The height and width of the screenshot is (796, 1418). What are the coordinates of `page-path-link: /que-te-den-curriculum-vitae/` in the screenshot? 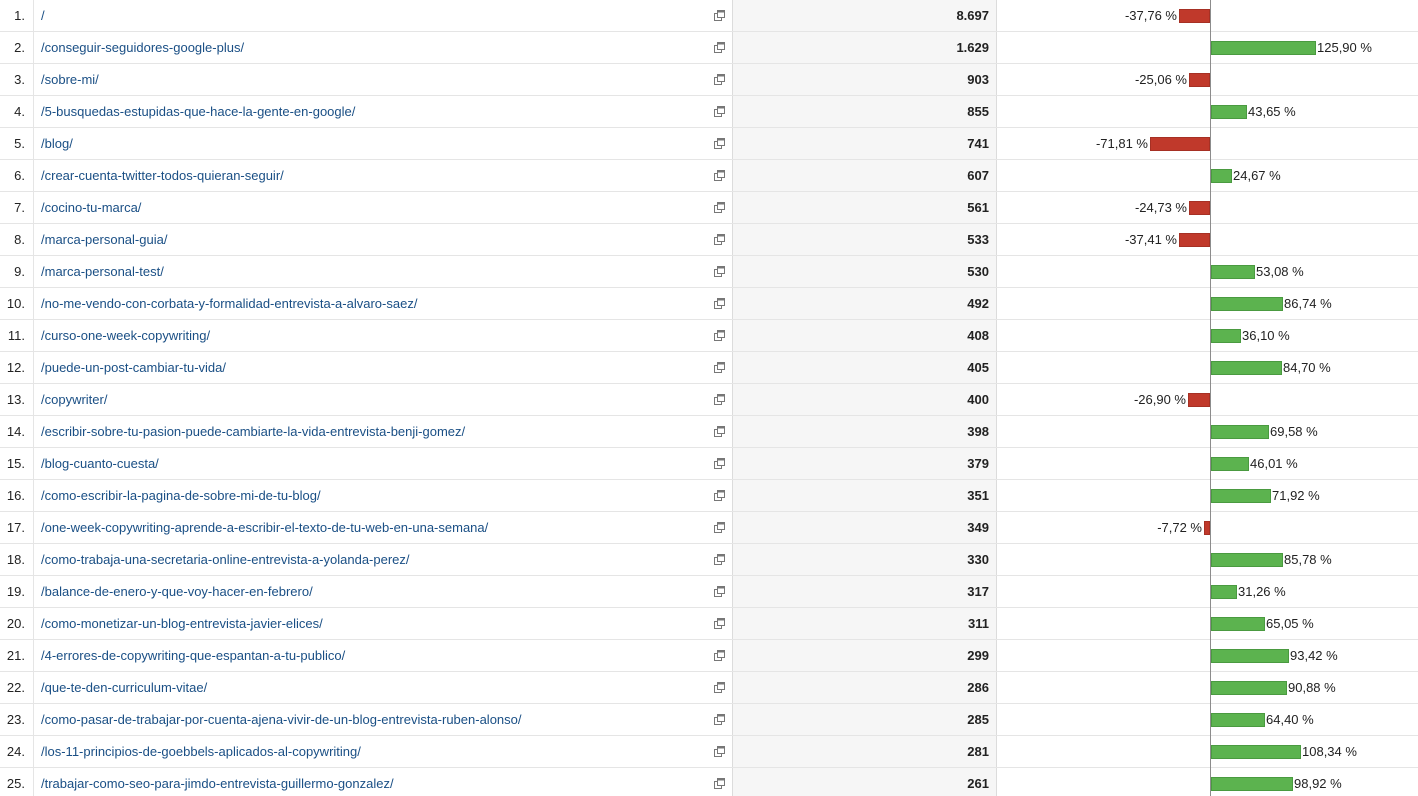 It's located at (124, 687).